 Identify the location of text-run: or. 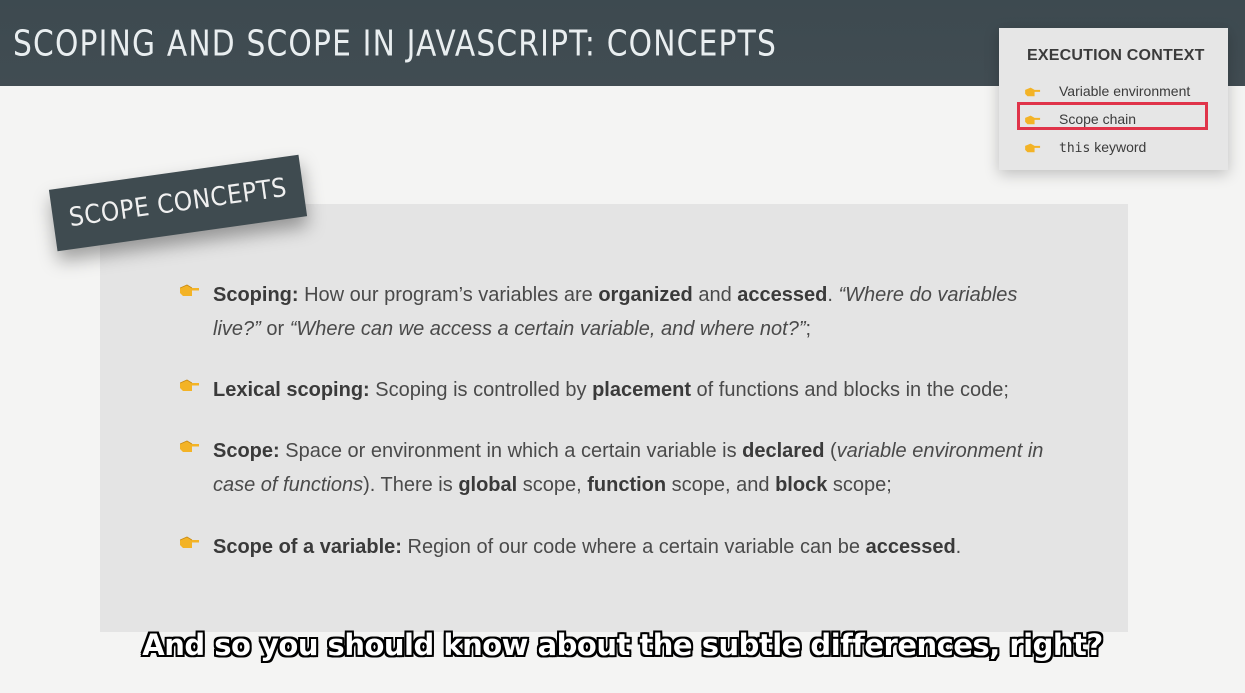
(275, 329).